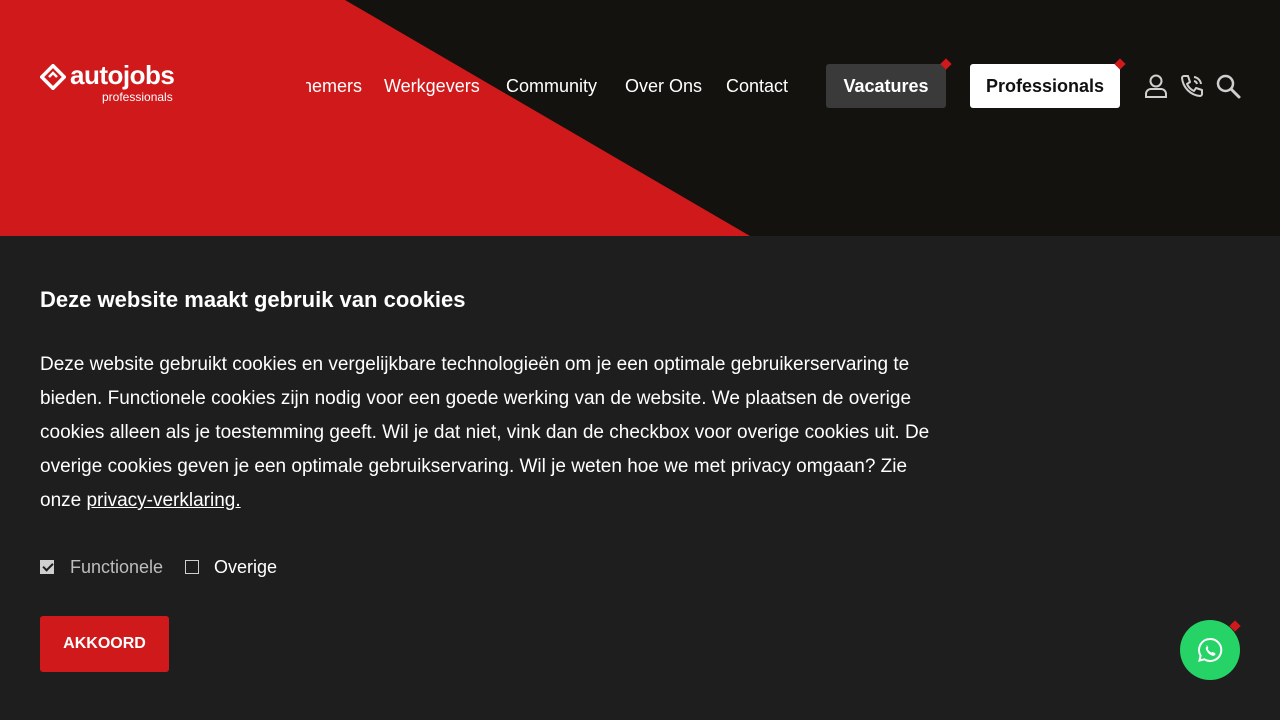 Image resolution: width=1280 pixels, height=720 pixels. Describe the element at coordinates (47, 567) in the screenshot. I see `functional-checkbox` at that location.